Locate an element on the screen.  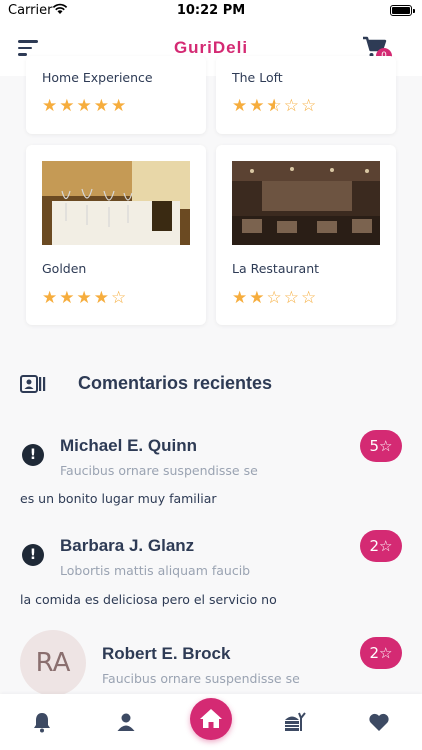
rating-stars: ★★★☆☆☆ is located at coordinates (275, 106).